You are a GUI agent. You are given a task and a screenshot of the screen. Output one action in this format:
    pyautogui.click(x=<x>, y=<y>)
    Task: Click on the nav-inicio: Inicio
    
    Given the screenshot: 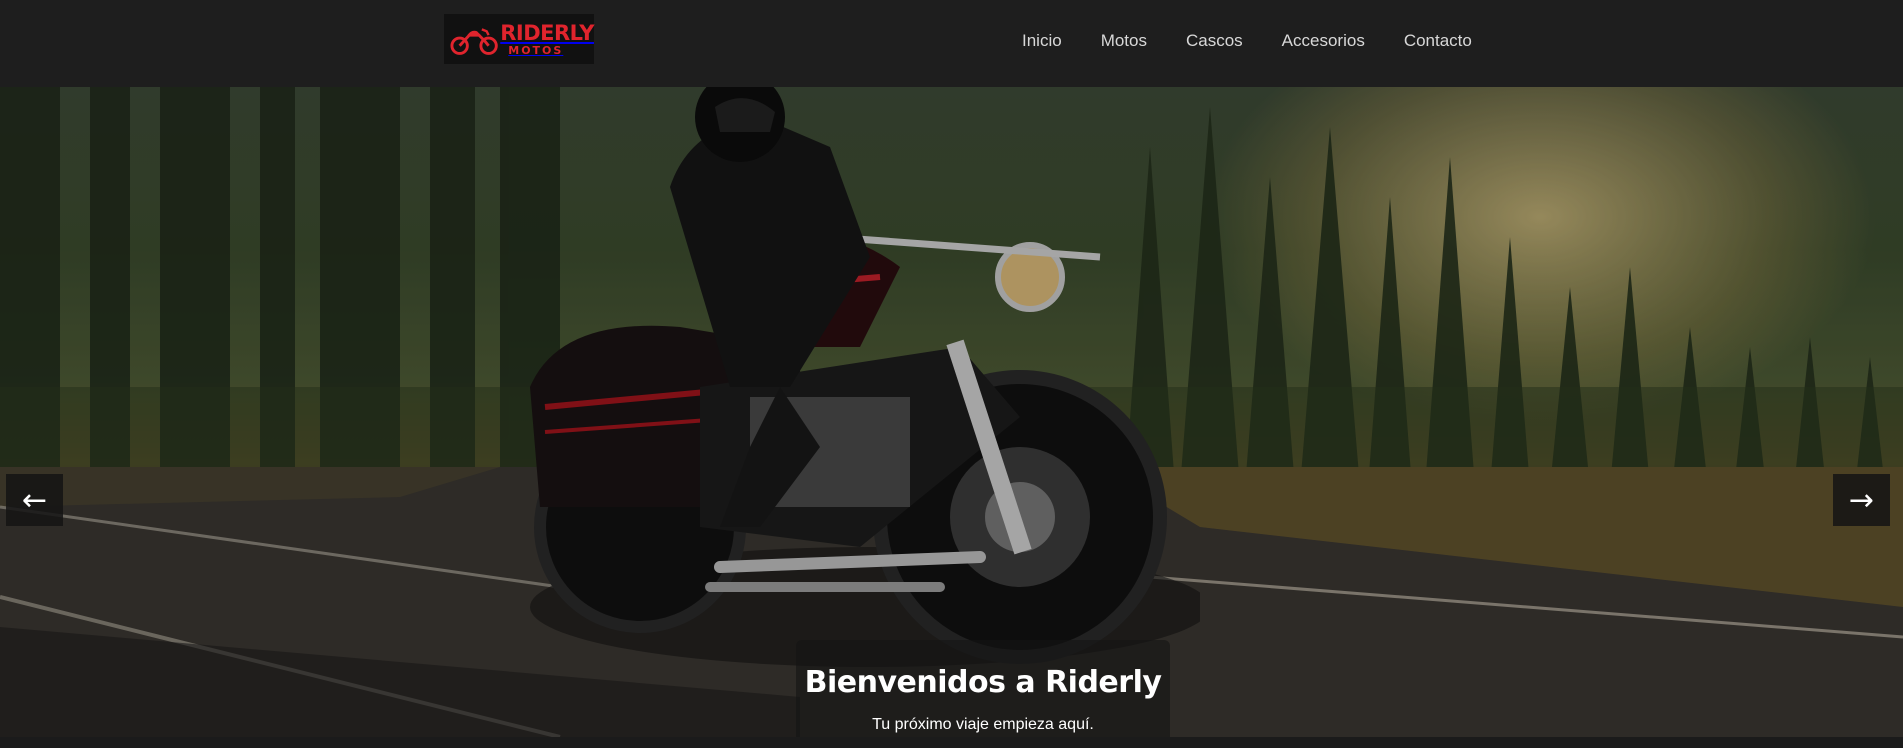 What is the action you would take?
    pyautogui.click(x=1042, y=43)
    